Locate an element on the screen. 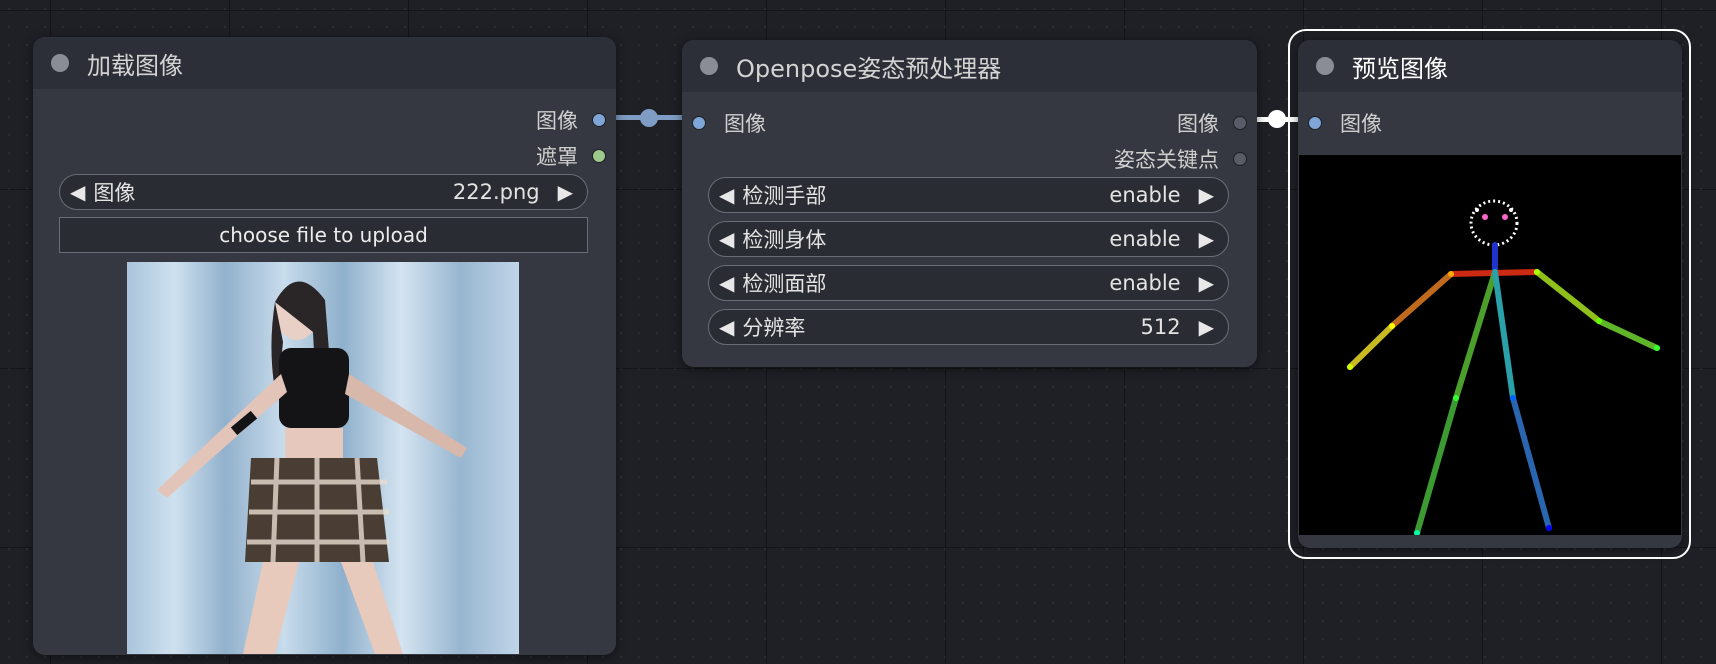  resolution-widget: ◀ 分辨率 512 ▶ is located at coordinates (968, 327).